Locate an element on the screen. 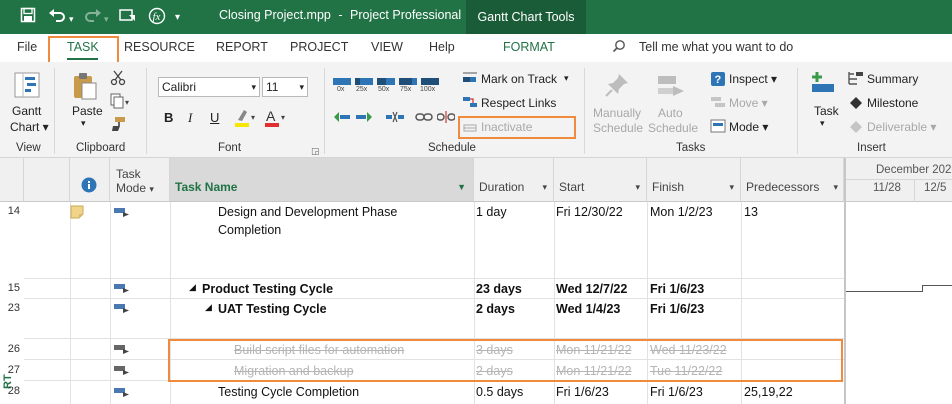 This screenshot has width=952, height=404. percent-100-button: 100x is located at coordinates (427, 89).